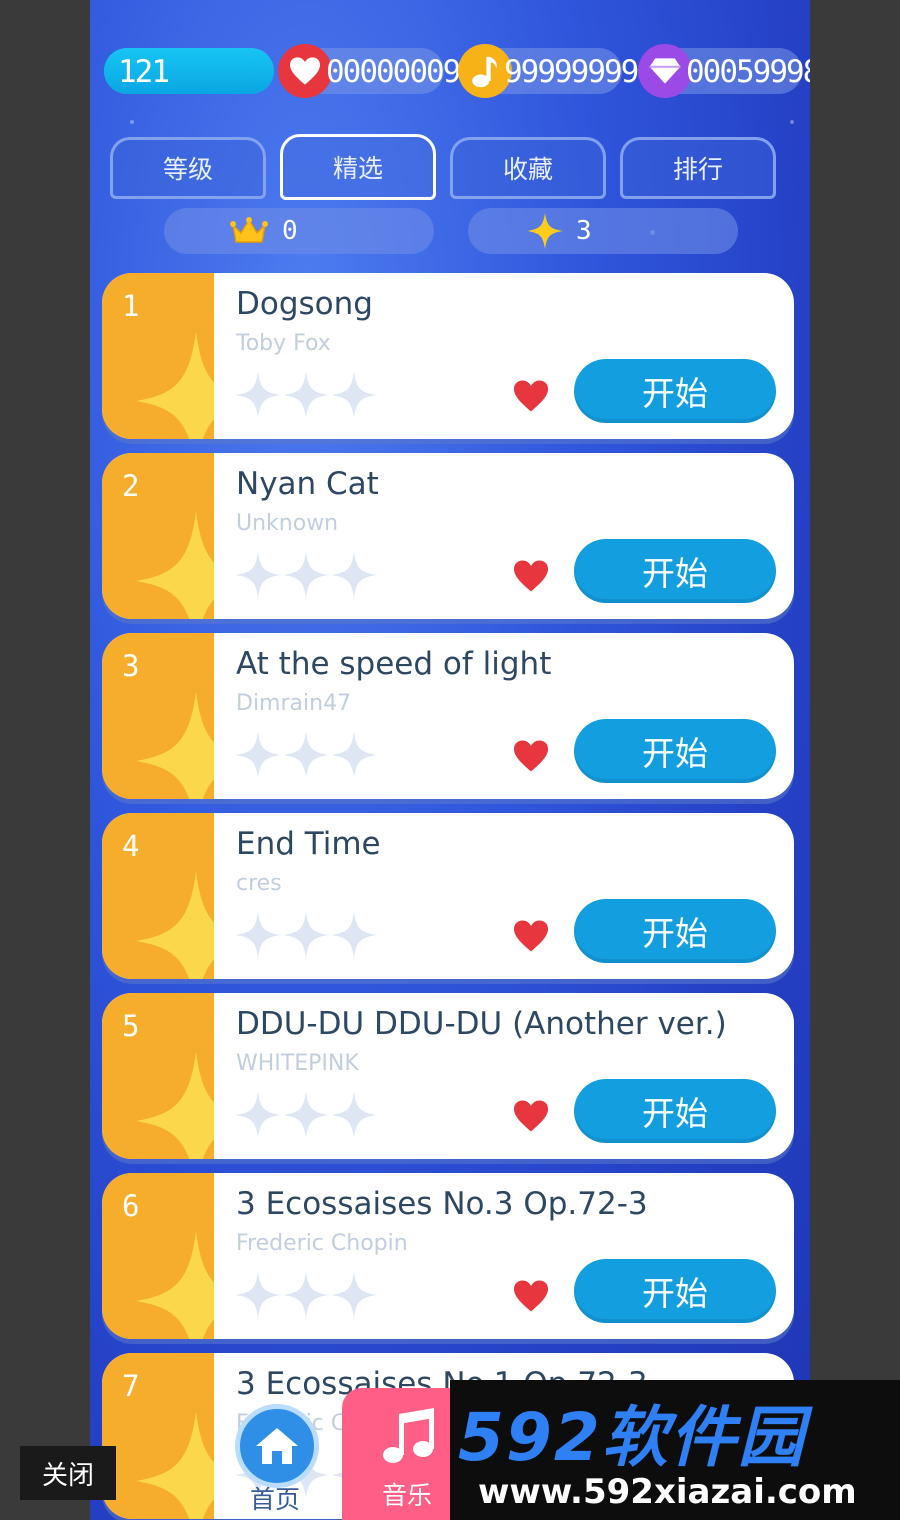 The image size is (900, 1520). Describe the element at coordinates (308, 844) in the screenshot. I see `song-title: End Time` at that location.